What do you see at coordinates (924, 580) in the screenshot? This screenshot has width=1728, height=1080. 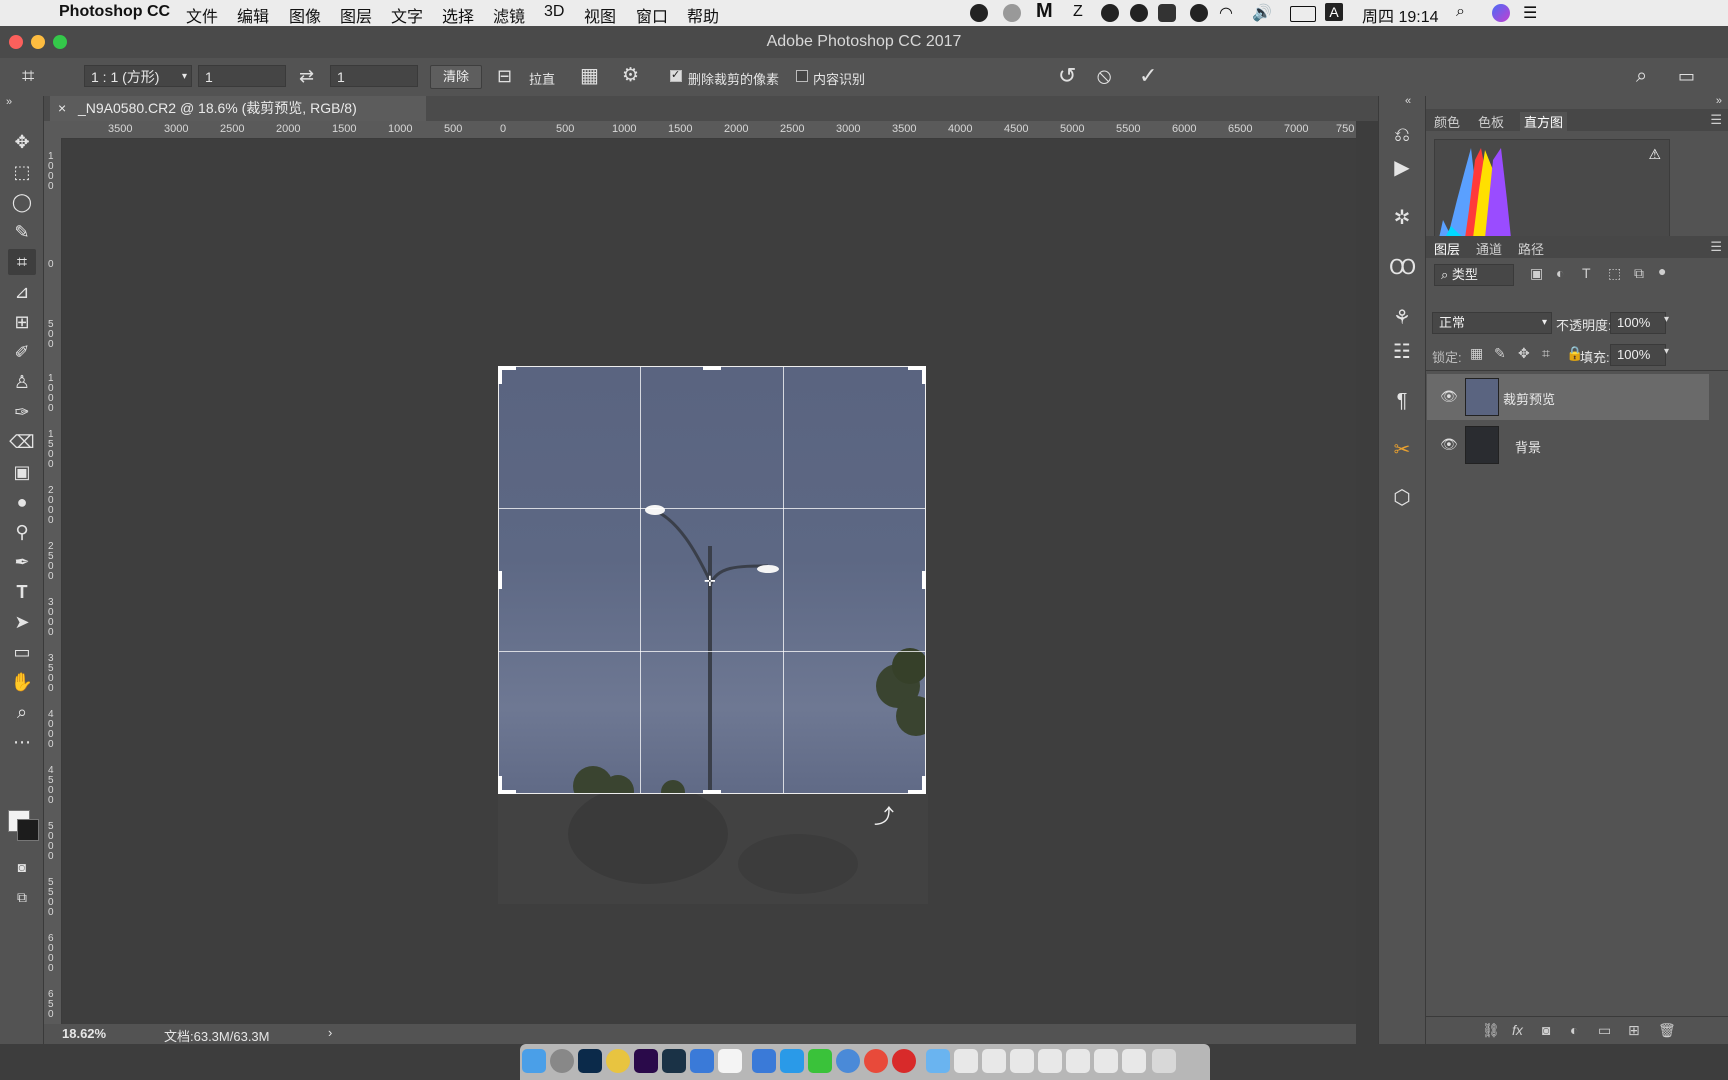 I see `crop-handle-right` at bounding box center [924, 580].